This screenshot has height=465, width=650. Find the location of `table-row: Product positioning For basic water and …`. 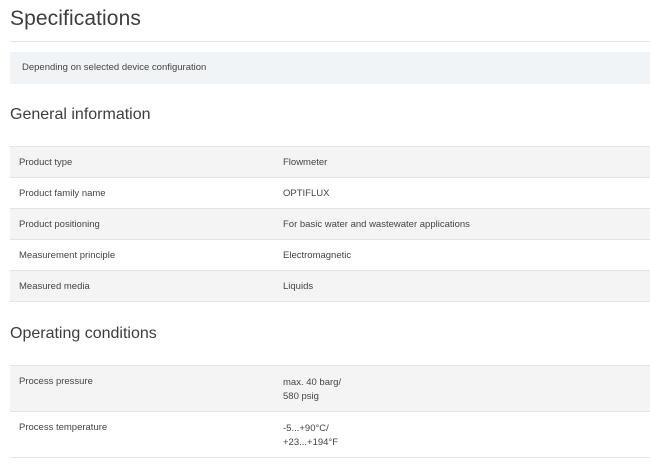

table-row: Product positioning For basic water and … is located at coordinates (330, 224).